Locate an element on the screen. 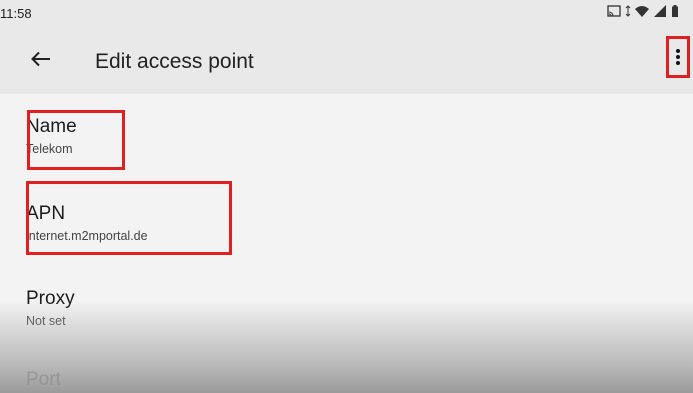  pref-title: Name is located at coordinates (51, 126).